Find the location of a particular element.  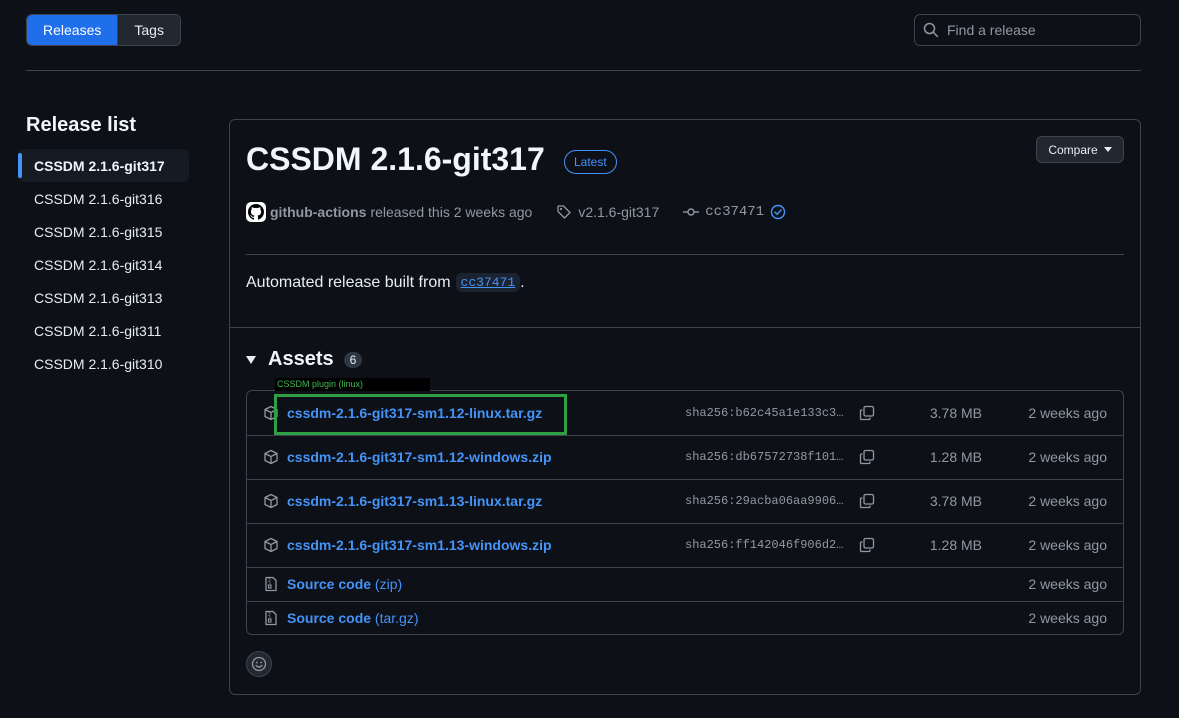

tab-releases: Releases is located at coordinates (72, 30).